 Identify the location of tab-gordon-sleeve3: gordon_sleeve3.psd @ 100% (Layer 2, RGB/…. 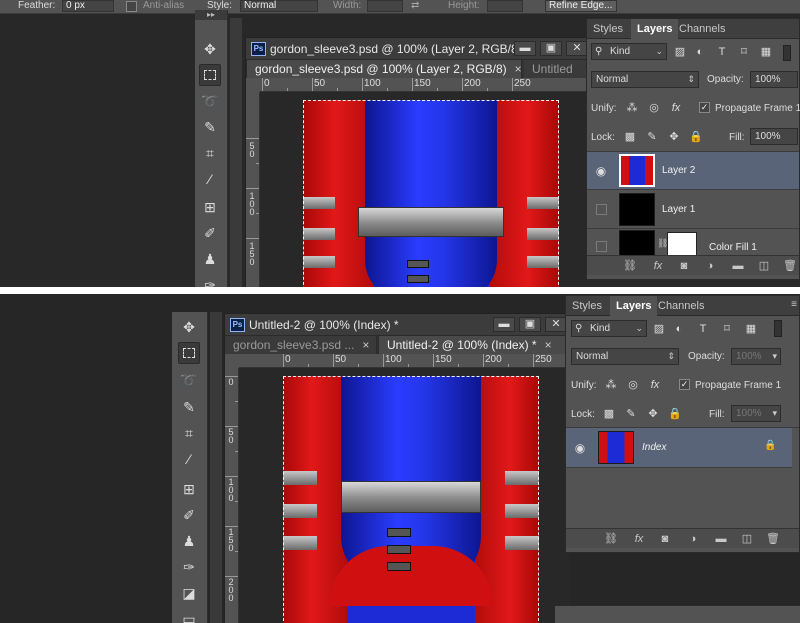
(384, 69).